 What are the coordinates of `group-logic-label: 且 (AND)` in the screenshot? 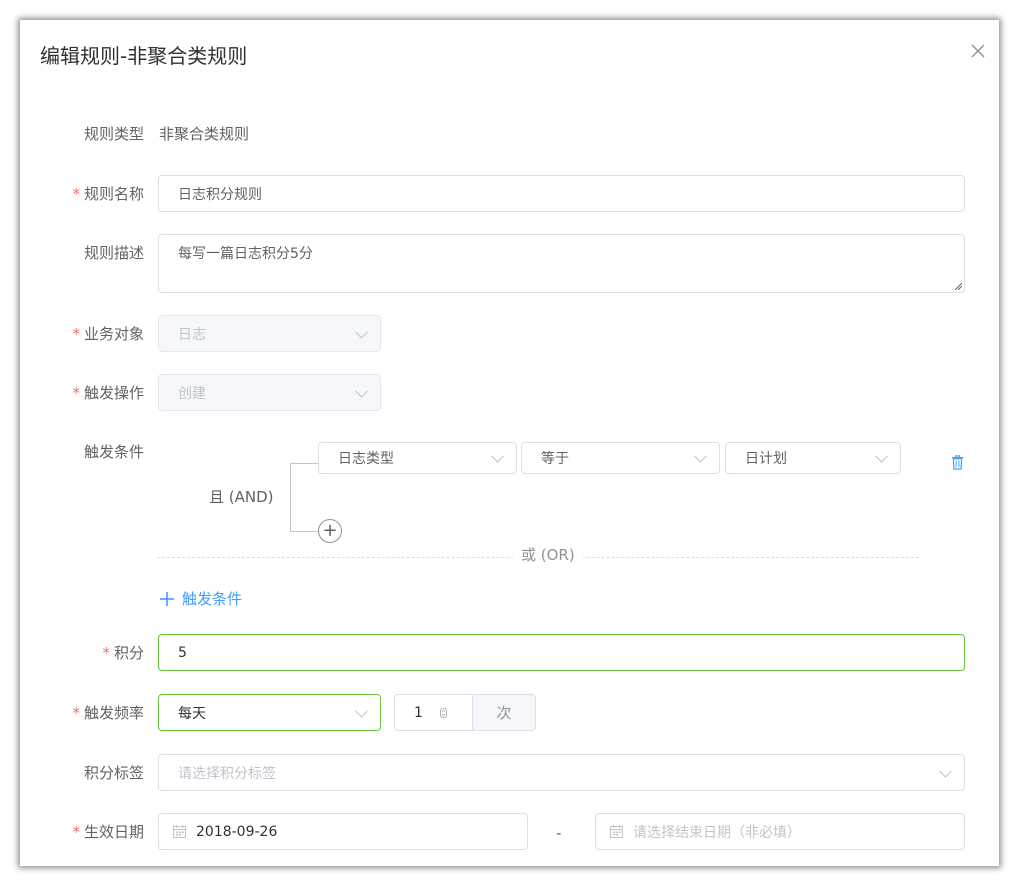 It's located at (241, 497).